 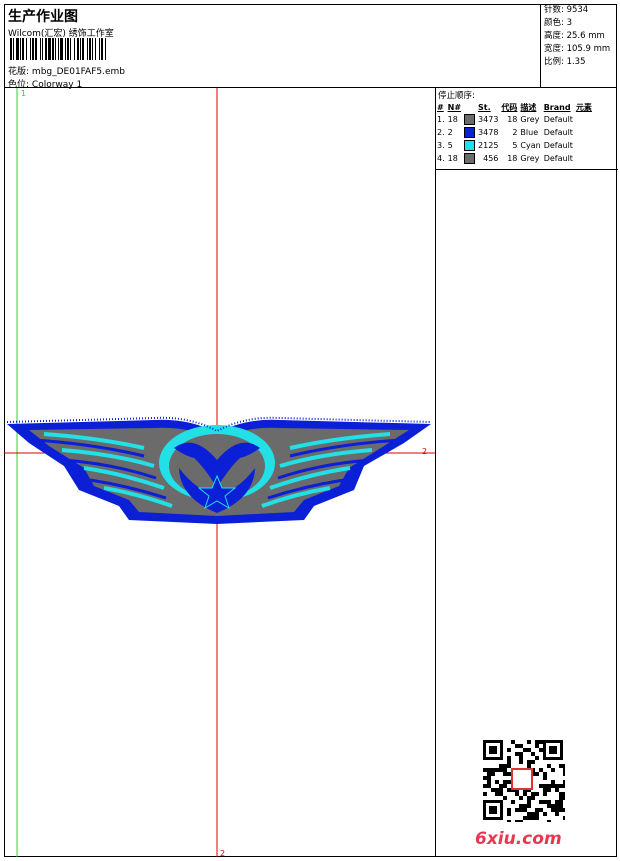 What do you see at coordinates (450, 132) in the screenshot?
I see `row-needle: 2` at bounding box center [450, 132].